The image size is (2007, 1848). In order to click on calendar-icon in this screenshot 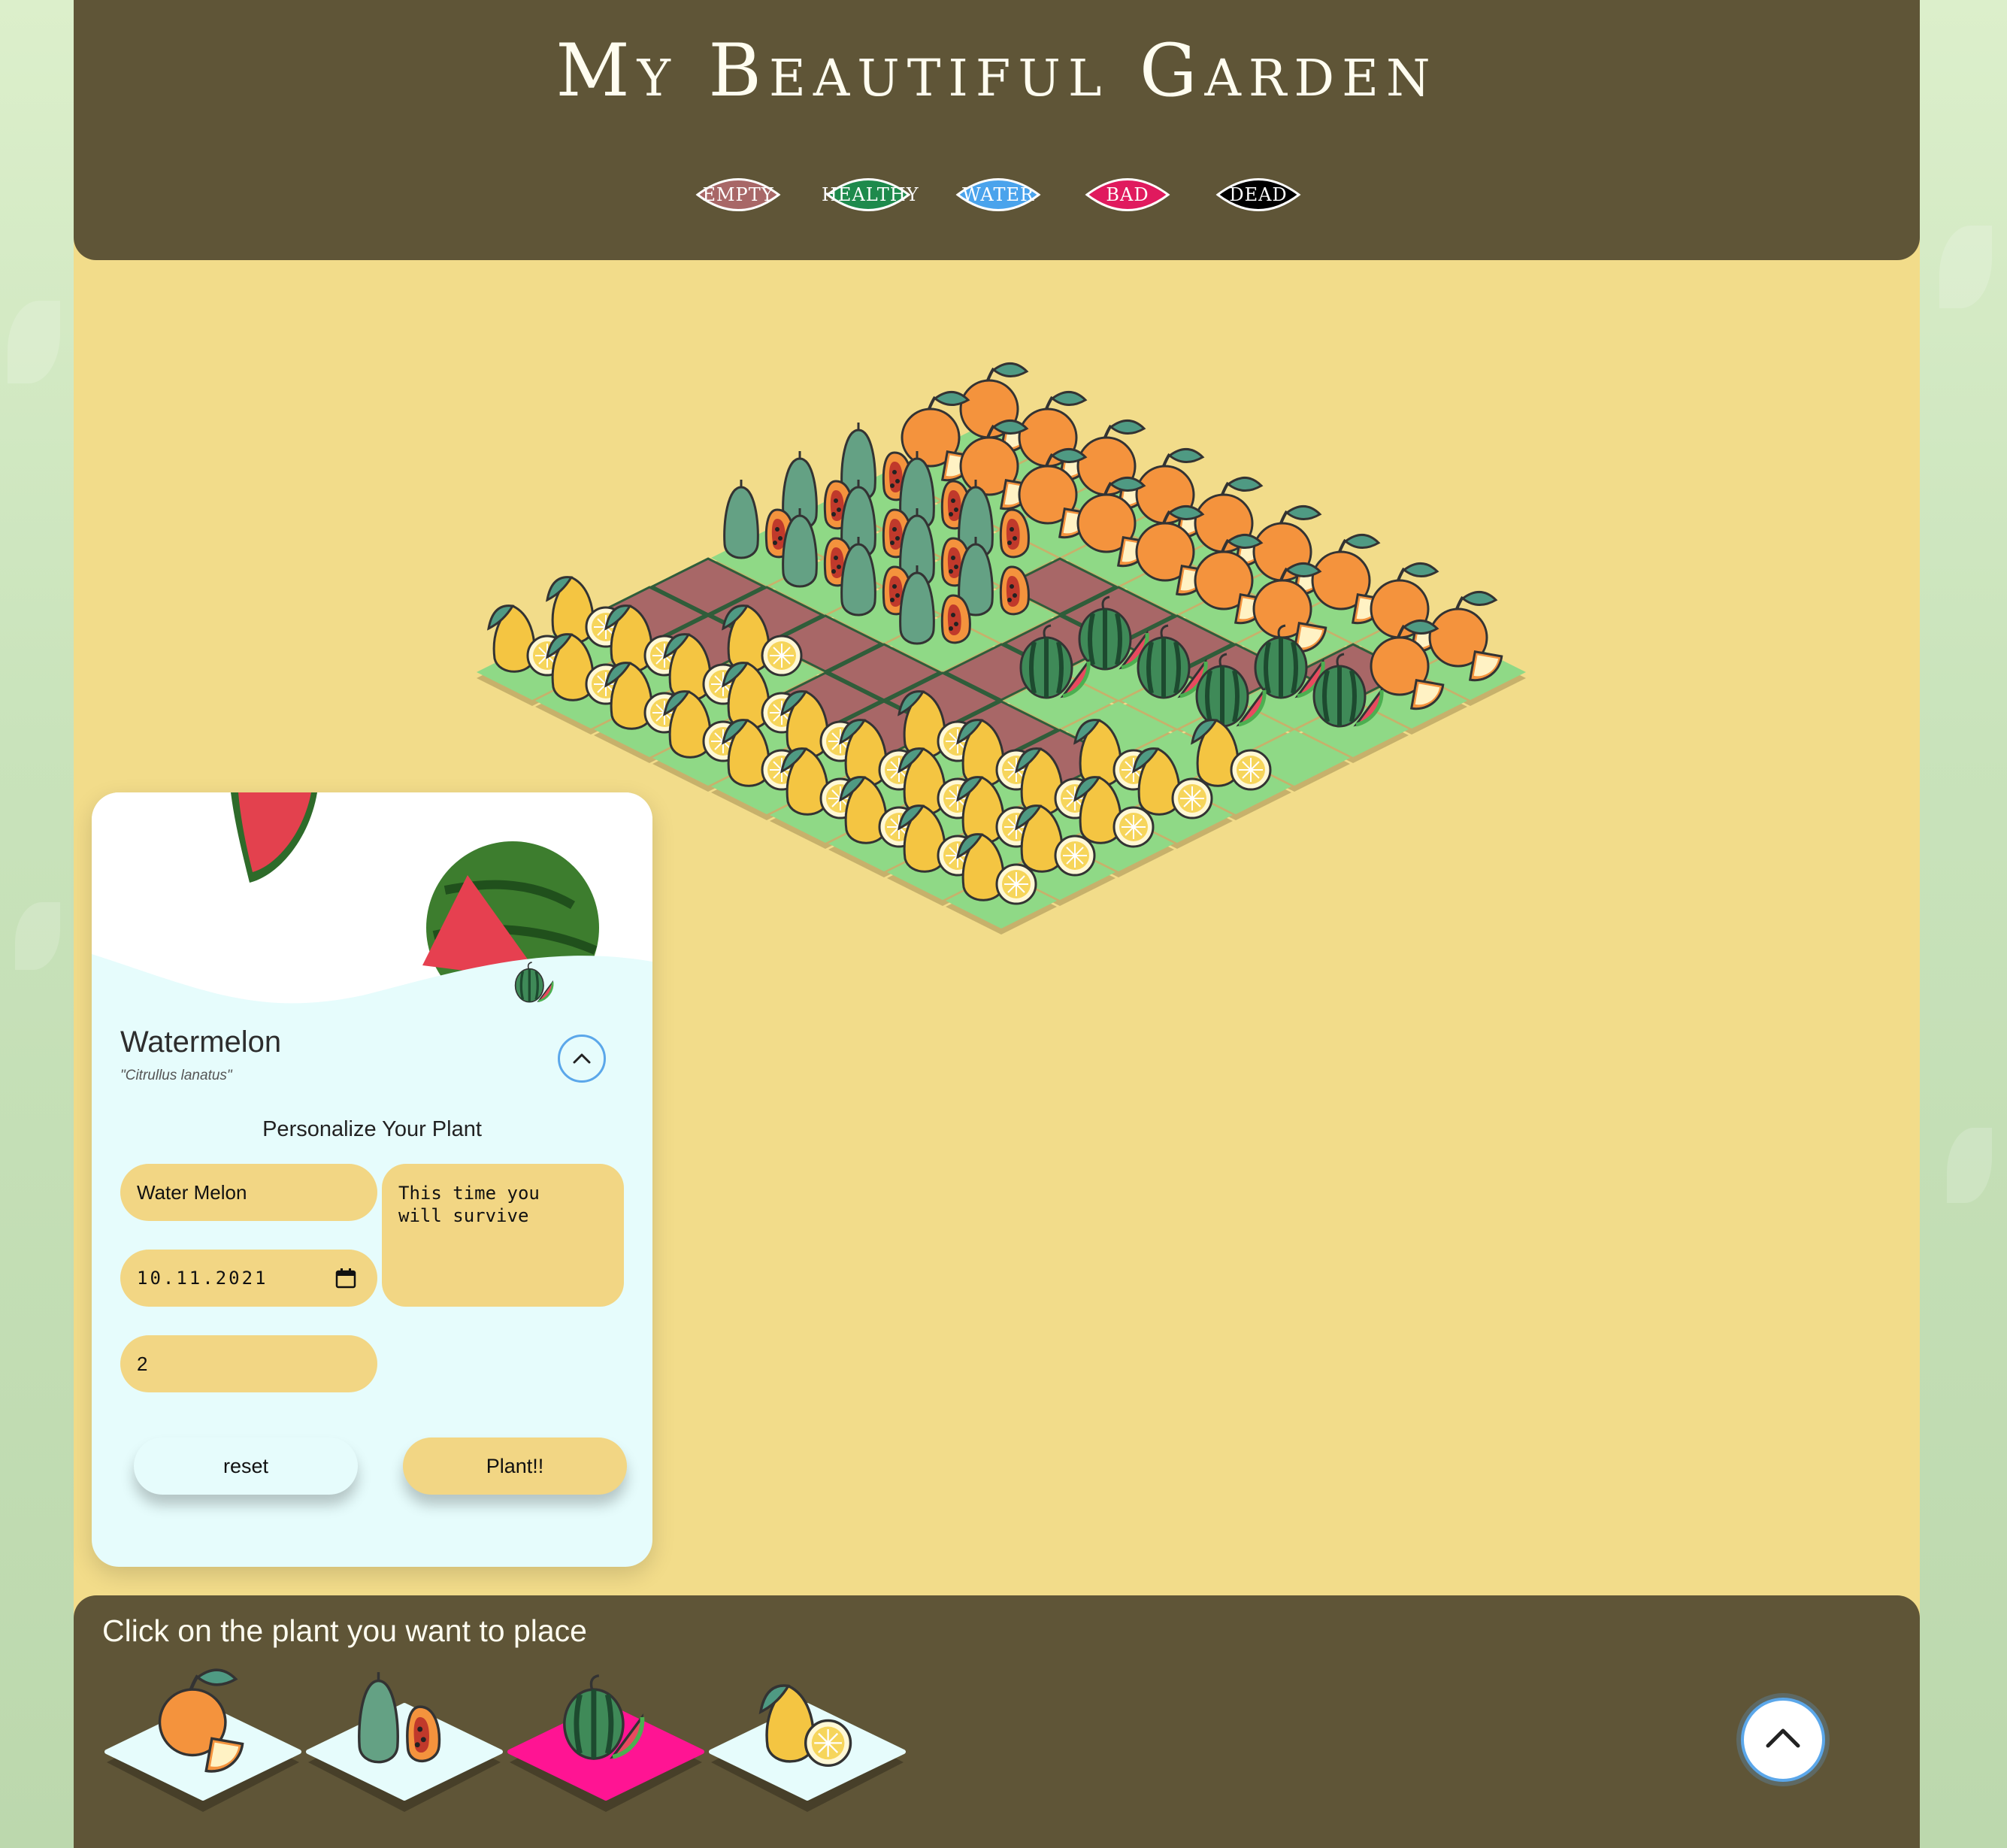, I will do `click(345, 1278)`.